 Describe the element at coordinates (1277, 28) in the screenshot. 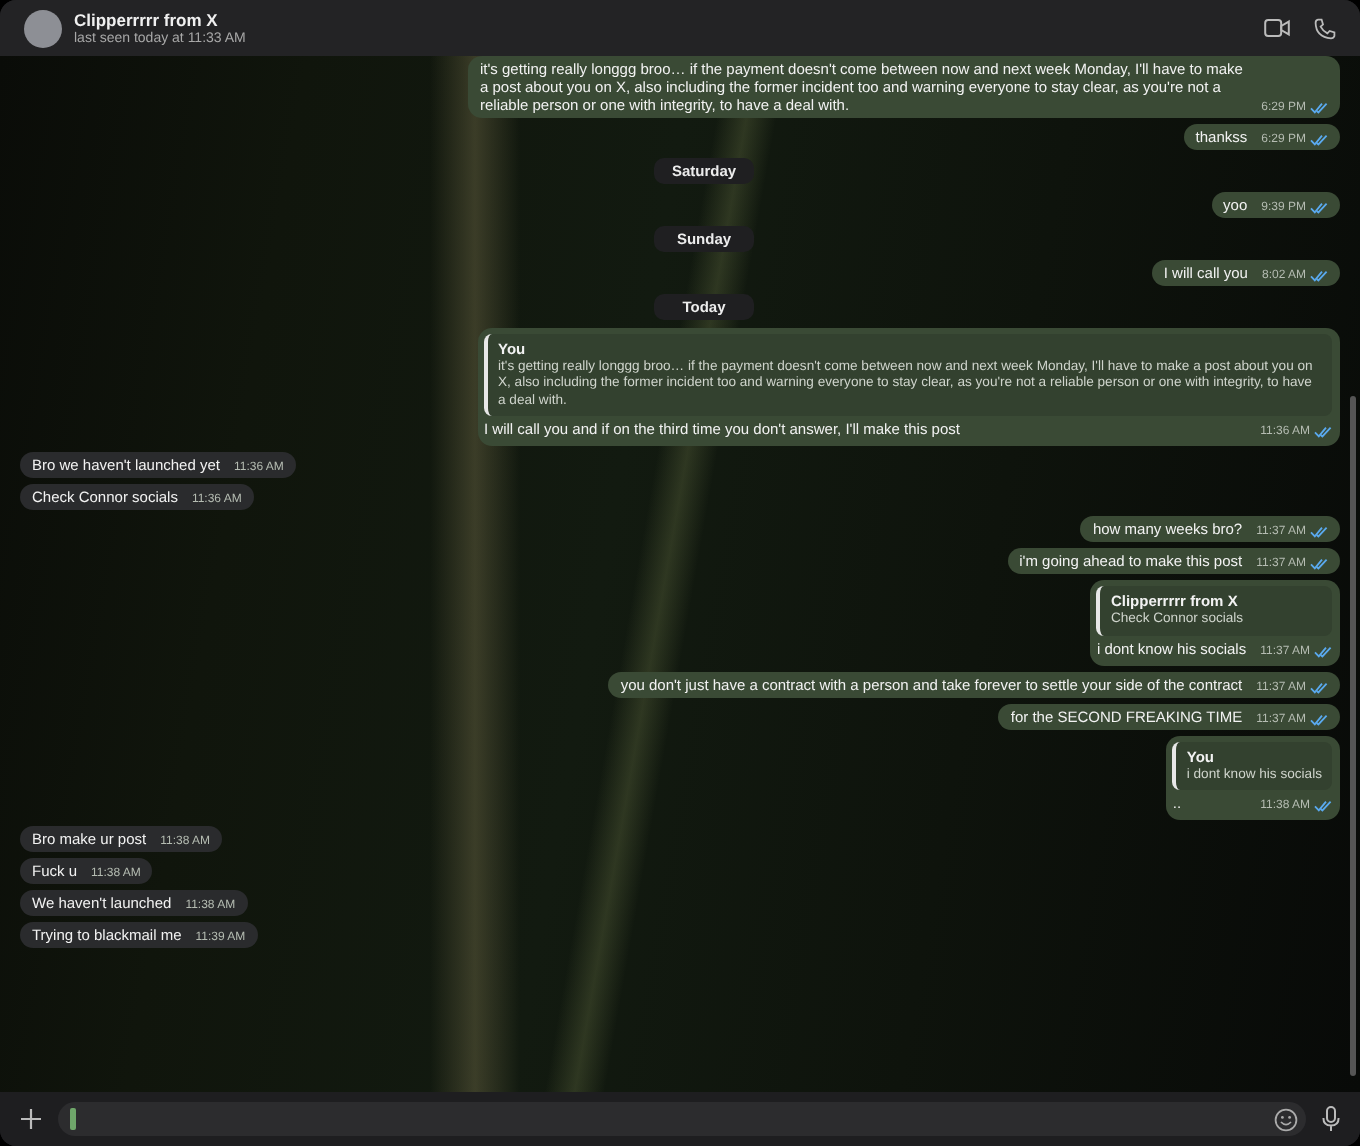

I see `video-call-icon` at that location.